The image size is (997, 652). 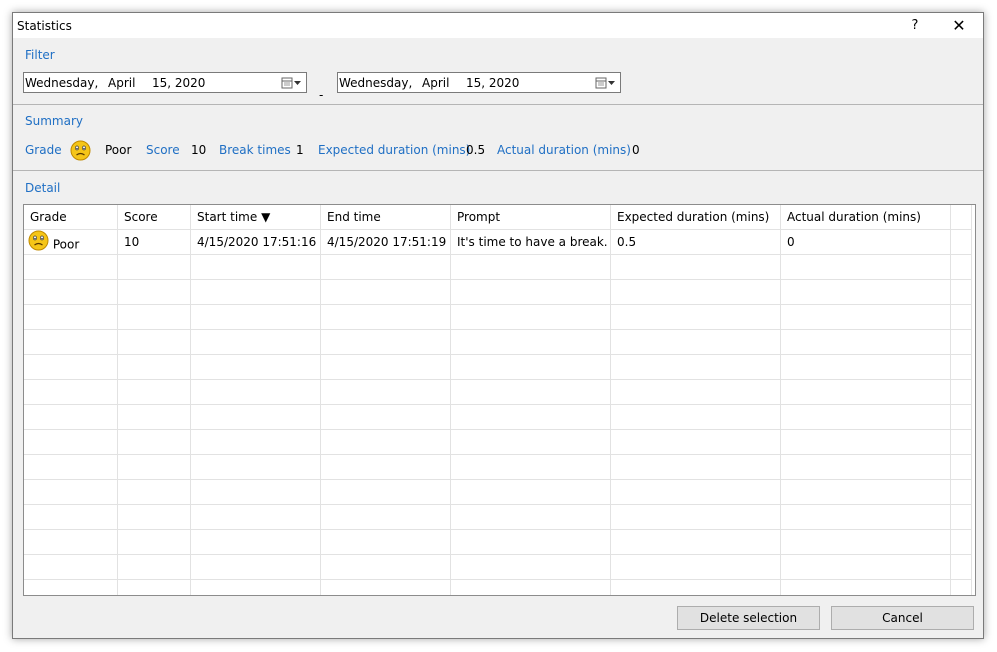 I want to click on column-header-actual-duration: Actual duration (mins), so click(x=866, y=217).